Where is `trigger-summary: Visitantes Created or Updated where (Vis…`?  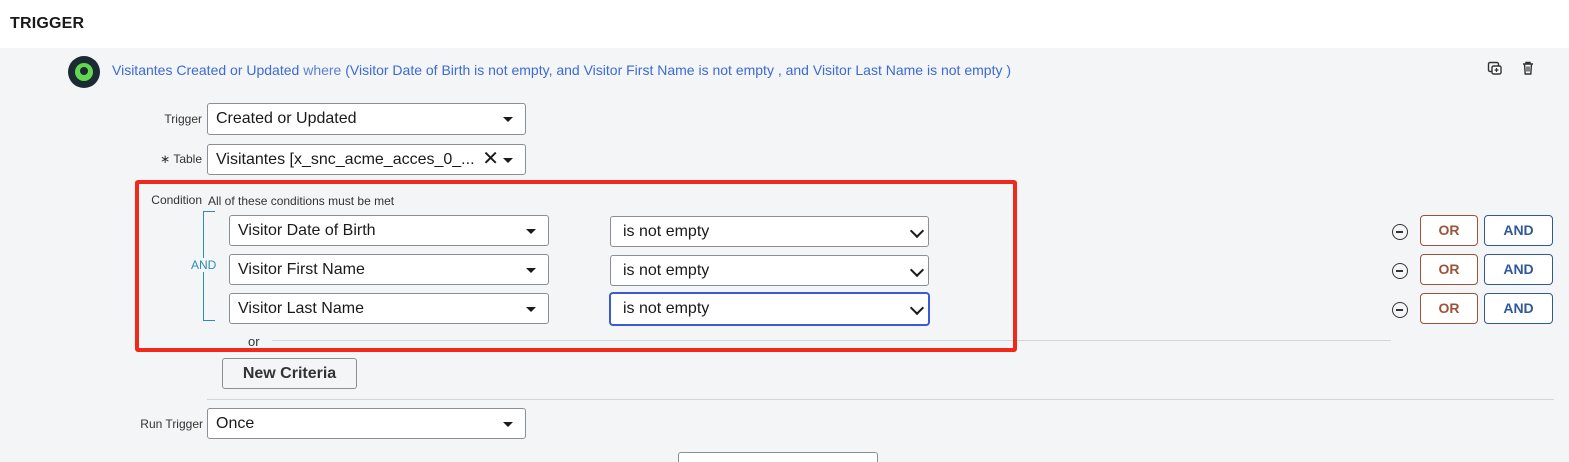 trigger-summary: Visitantes Created or Updated where (Vis… is located at coordinates (561, 70).